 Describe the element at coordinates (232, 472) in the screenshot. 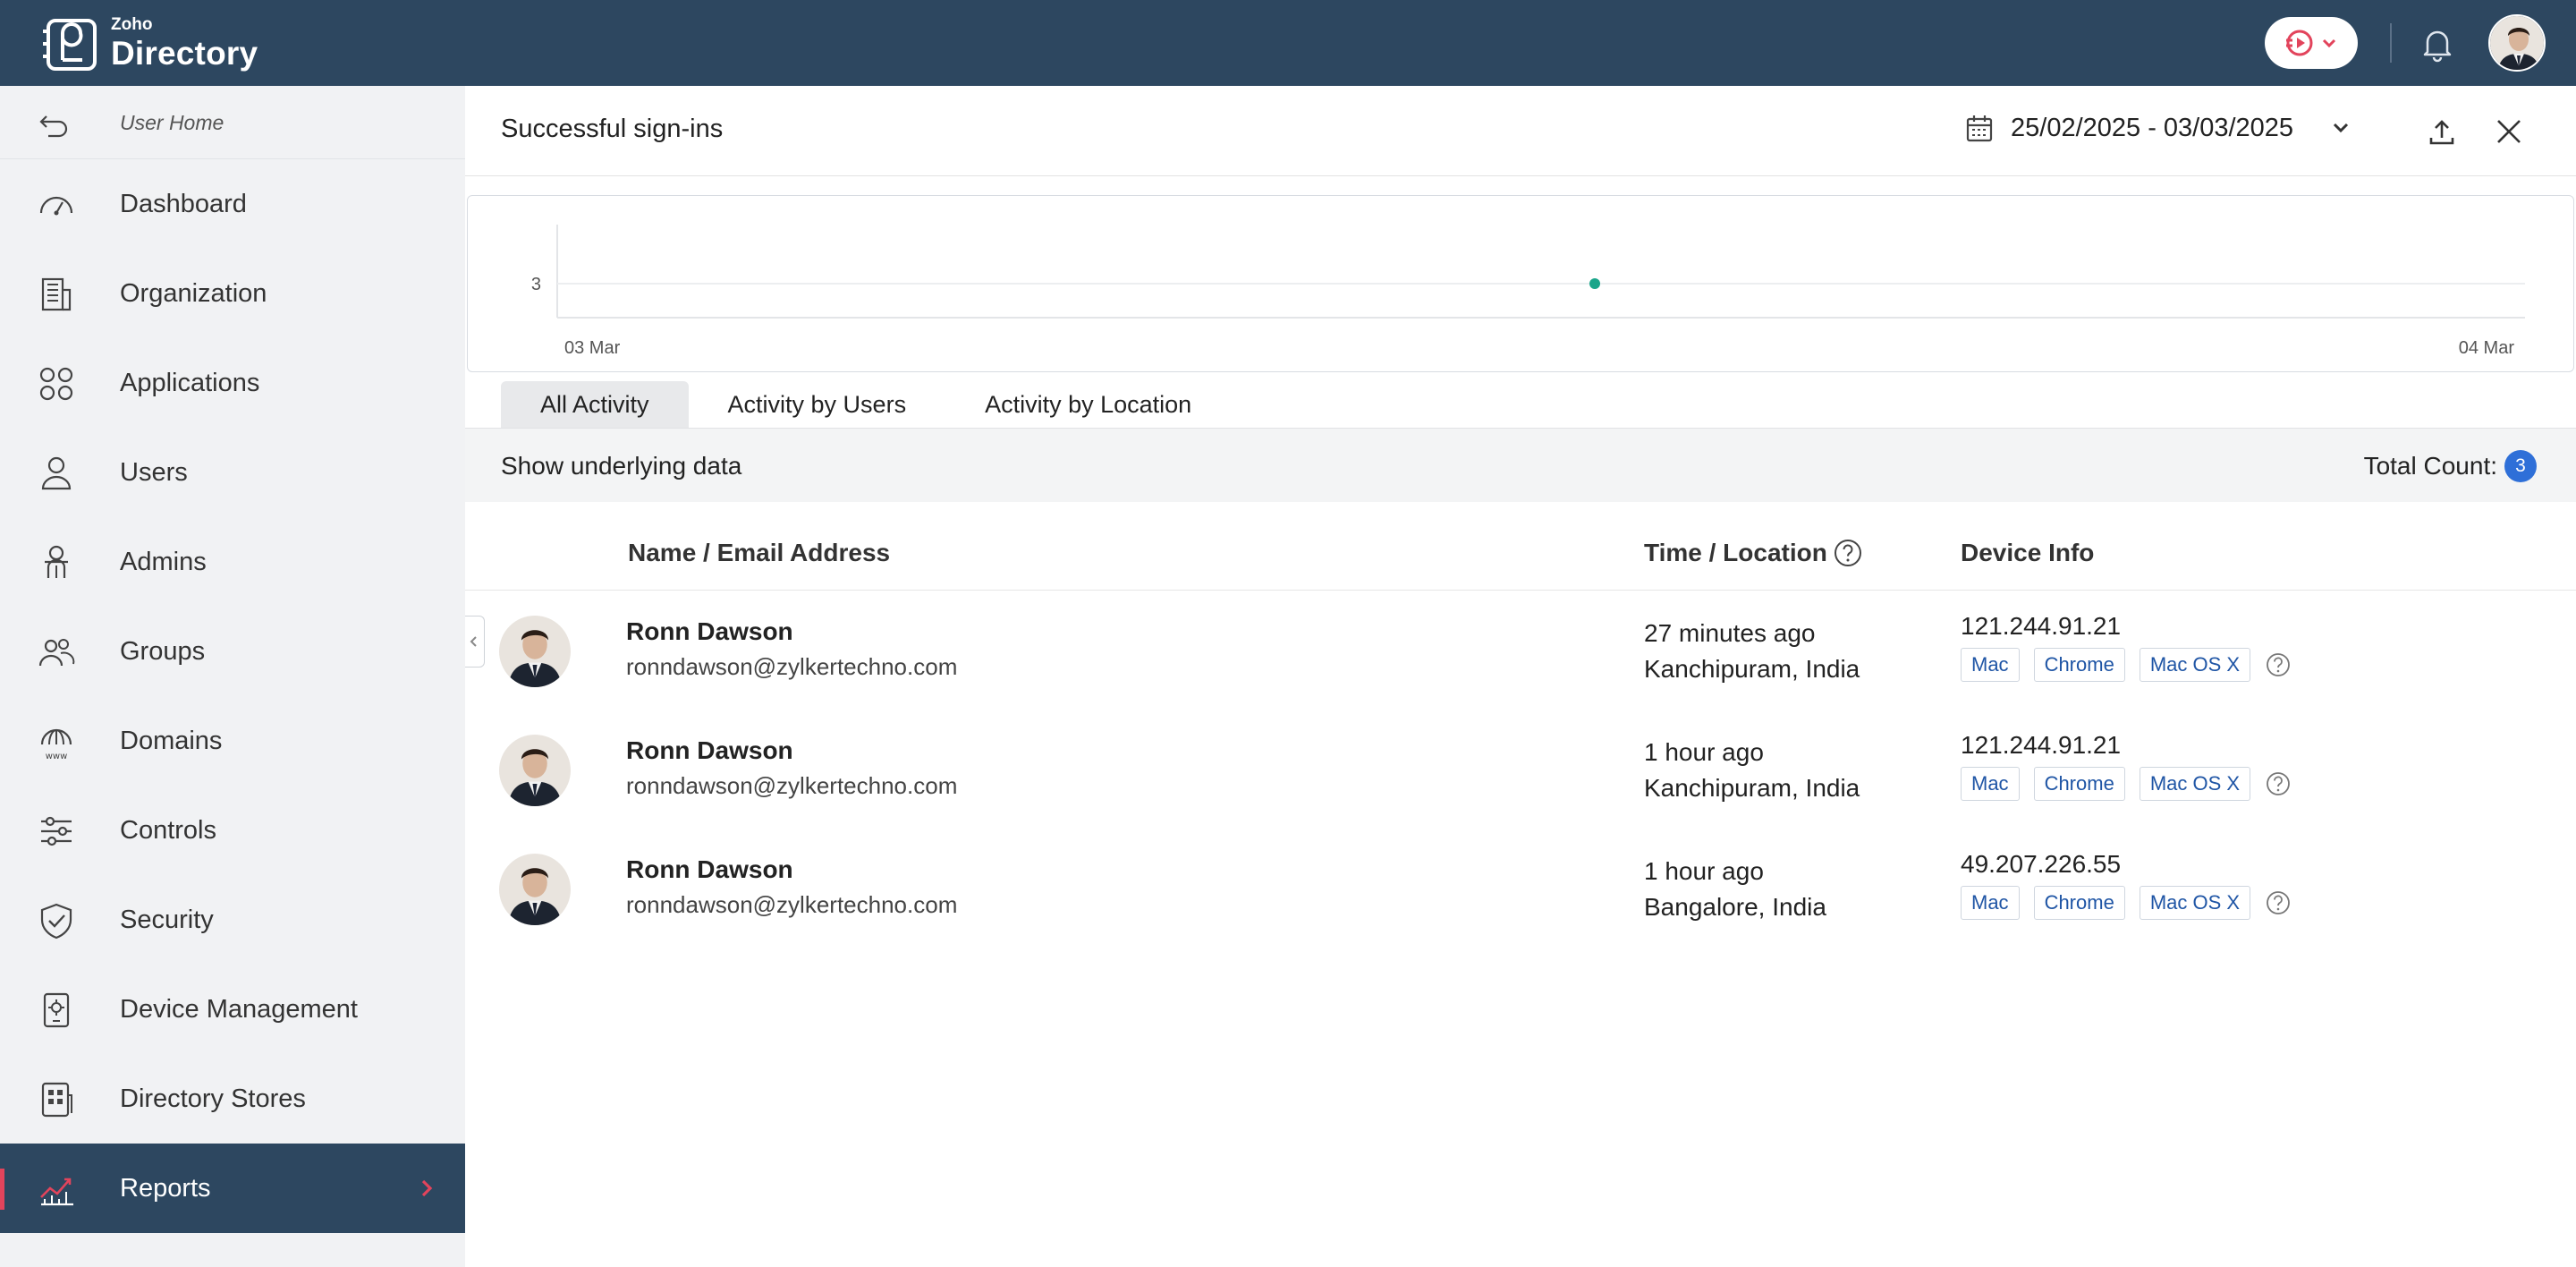

I see `sidebar-item-users: Users` at that location.